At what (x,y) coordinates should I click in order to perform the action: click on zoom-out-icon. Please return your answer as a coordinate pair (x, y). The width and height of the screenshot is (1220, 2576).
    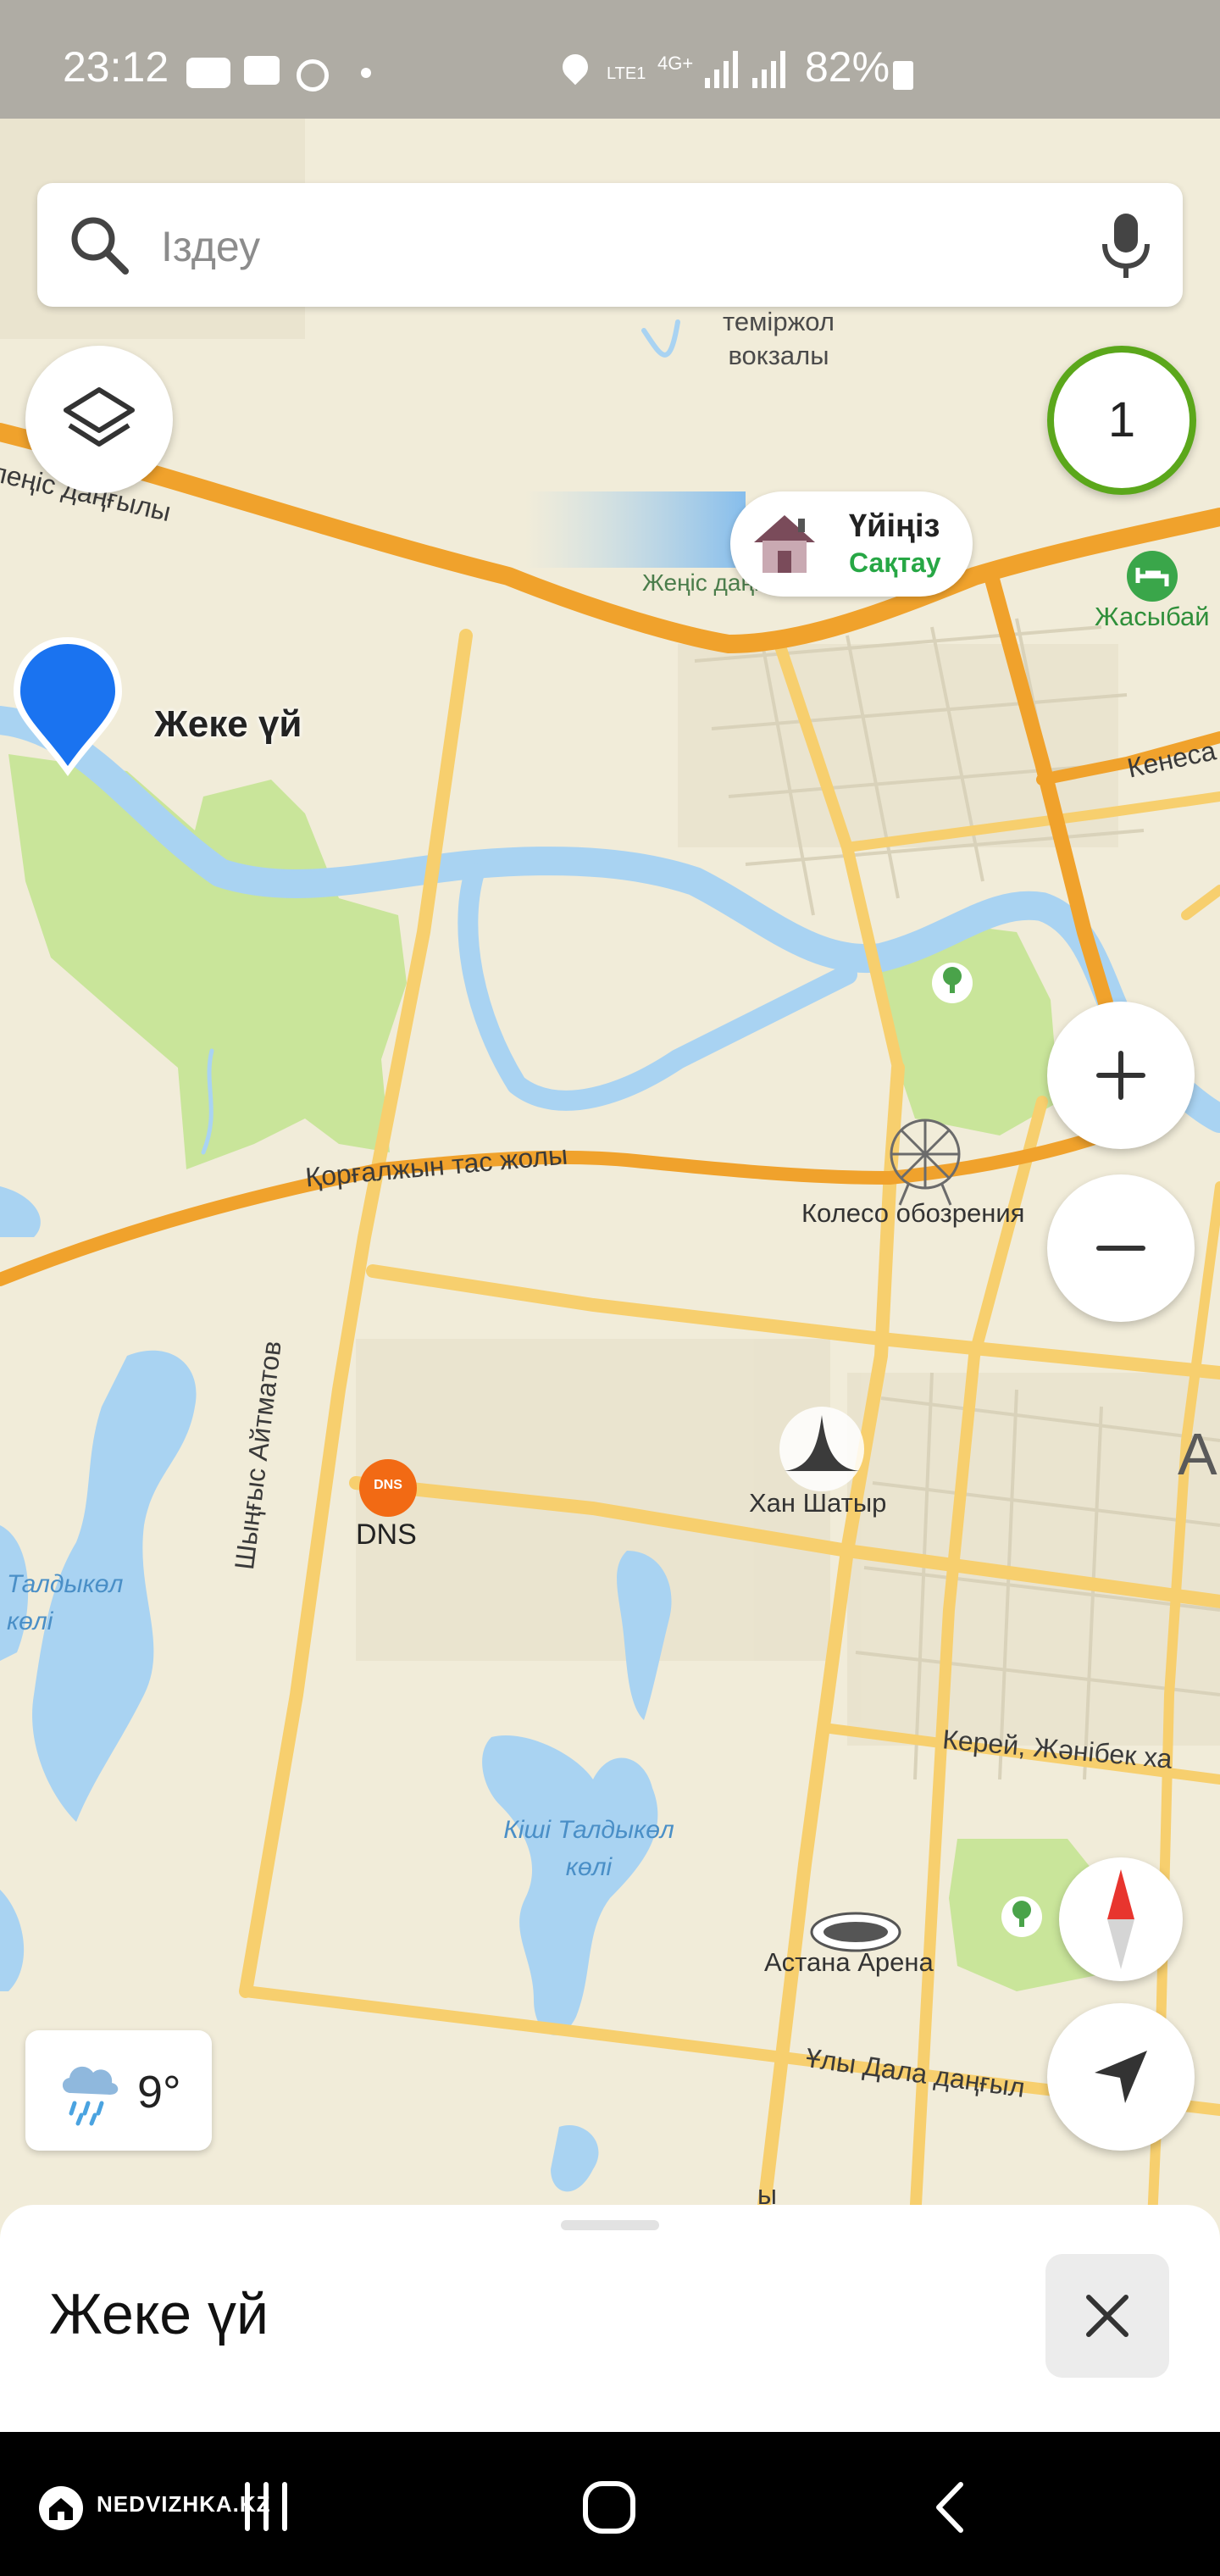
    Looking at the image, I should click on (1120, 1248).